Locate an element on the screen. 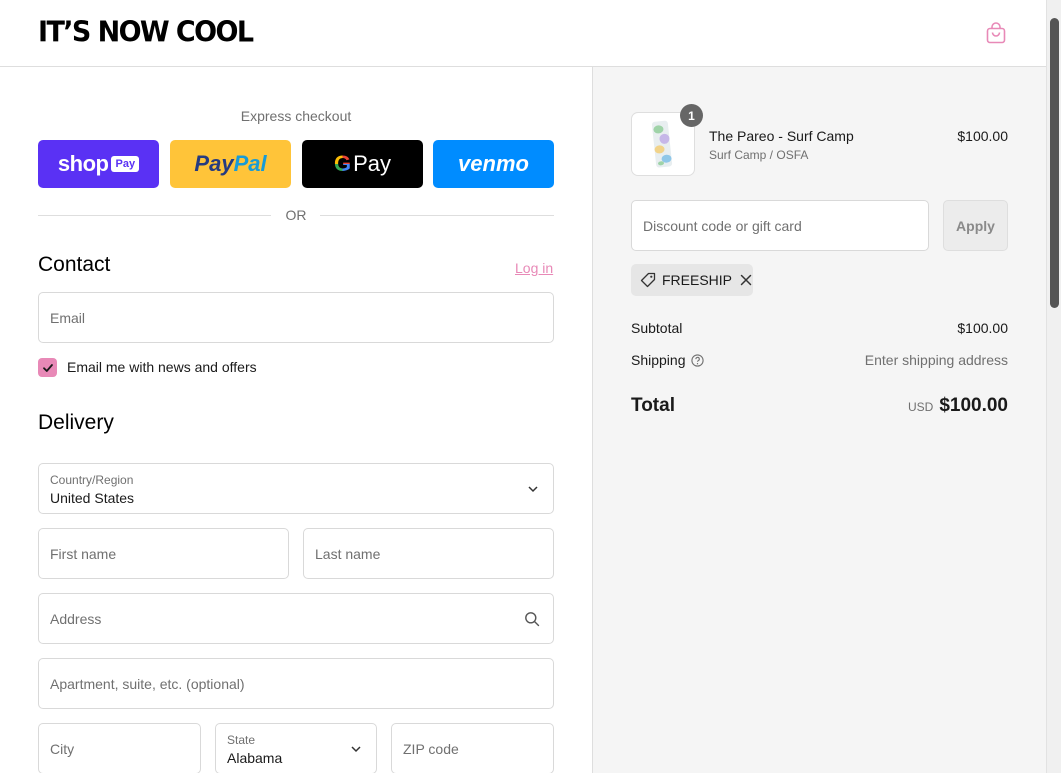 The image size is (1061, 773). zip-placeholder: ZIP code is located at coordinates (431, 749).